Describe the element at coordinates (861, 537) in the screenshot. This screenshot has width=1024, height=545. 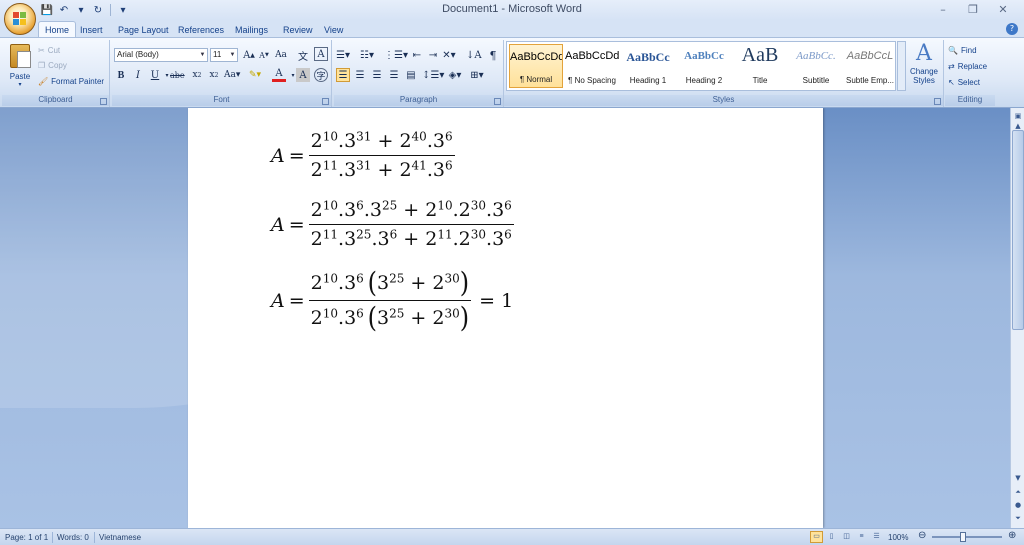
I see `outline-view-icon: ≡` at that location.